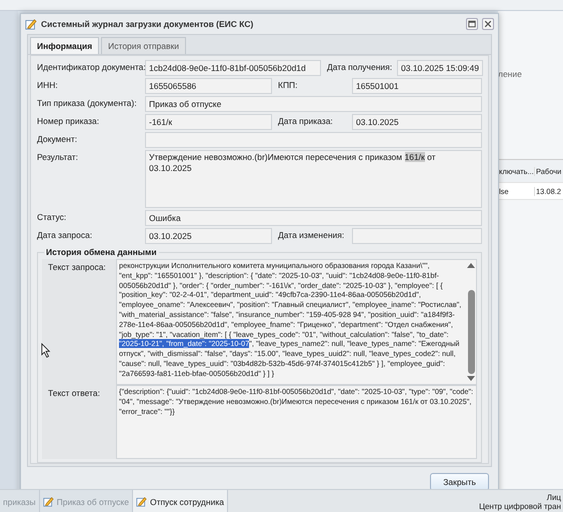  Describe the element at coordinates (313, 179) in the screenshot. I see `result-field: Утверждение невозможно.(br)Имеются пересечения с приказом 161/к от 03.10.2025` at that location.